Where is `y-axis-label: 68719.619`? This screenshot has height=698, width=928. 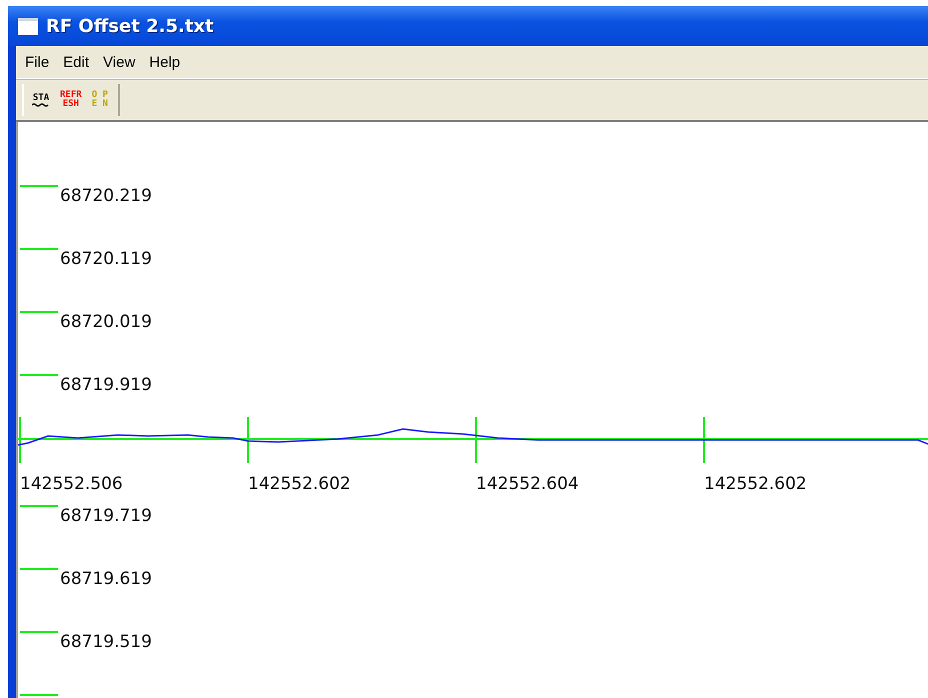
y-axis-label: 68719.619 is located at coordinates (106, 579).